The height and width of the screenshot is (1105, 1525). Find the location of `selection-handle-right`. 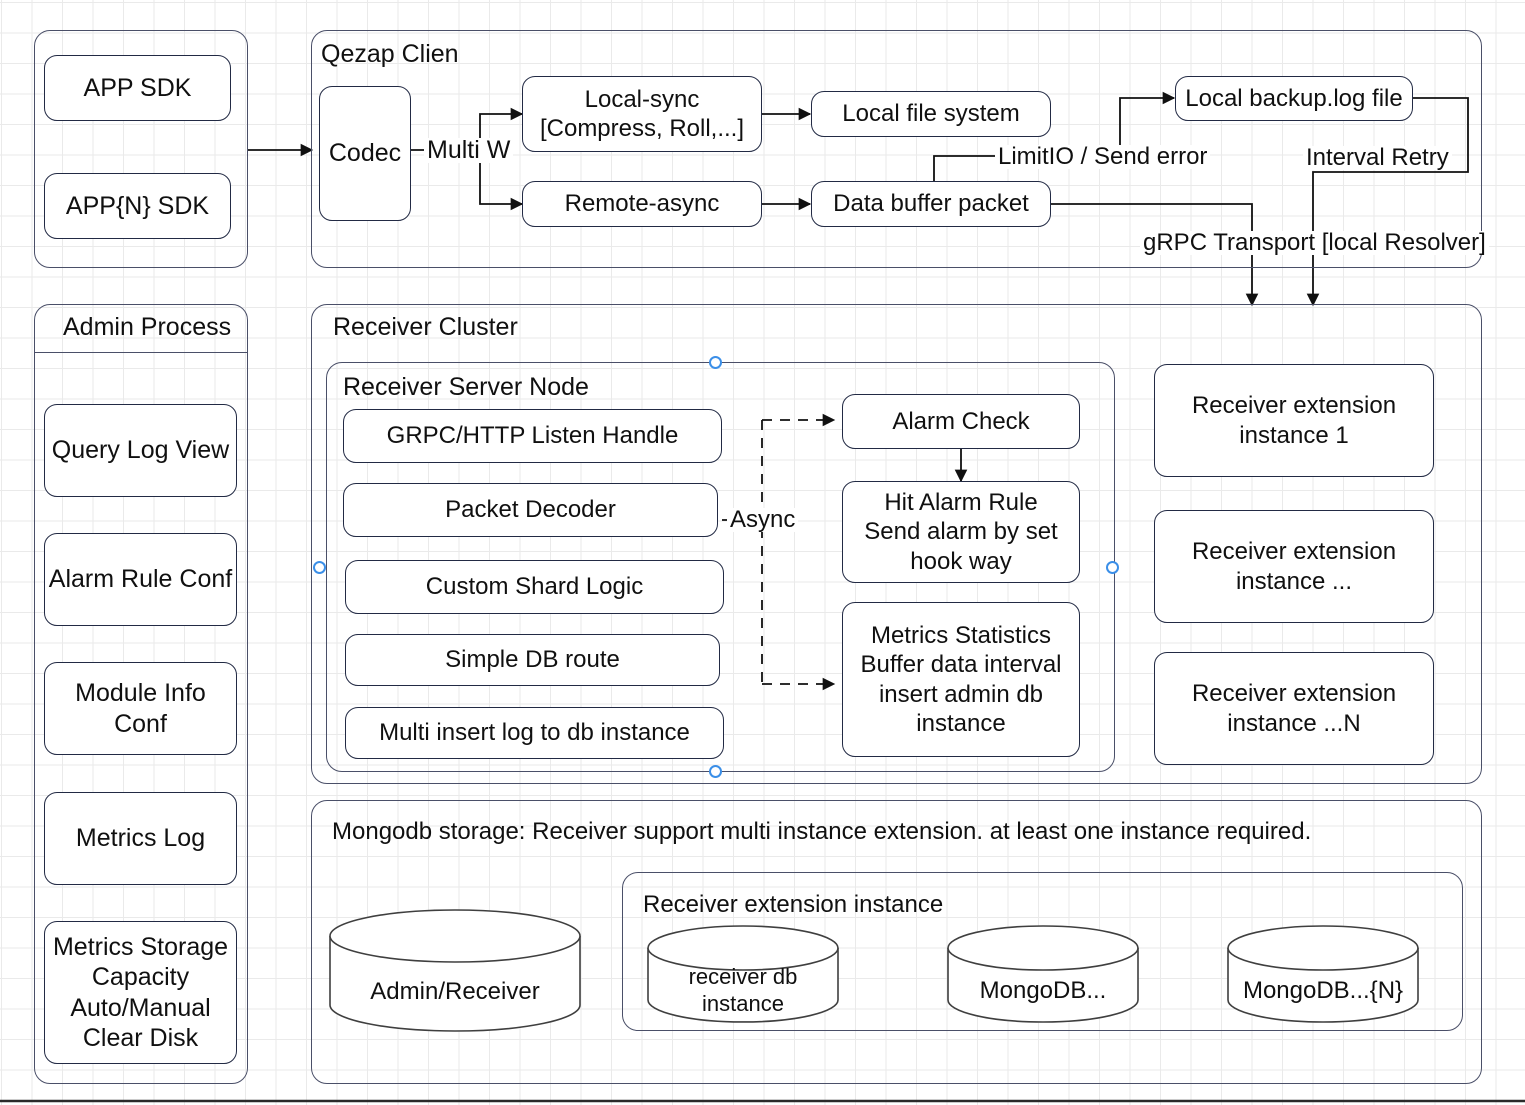

selection-handle-right is located at coordinates (1112, 567).